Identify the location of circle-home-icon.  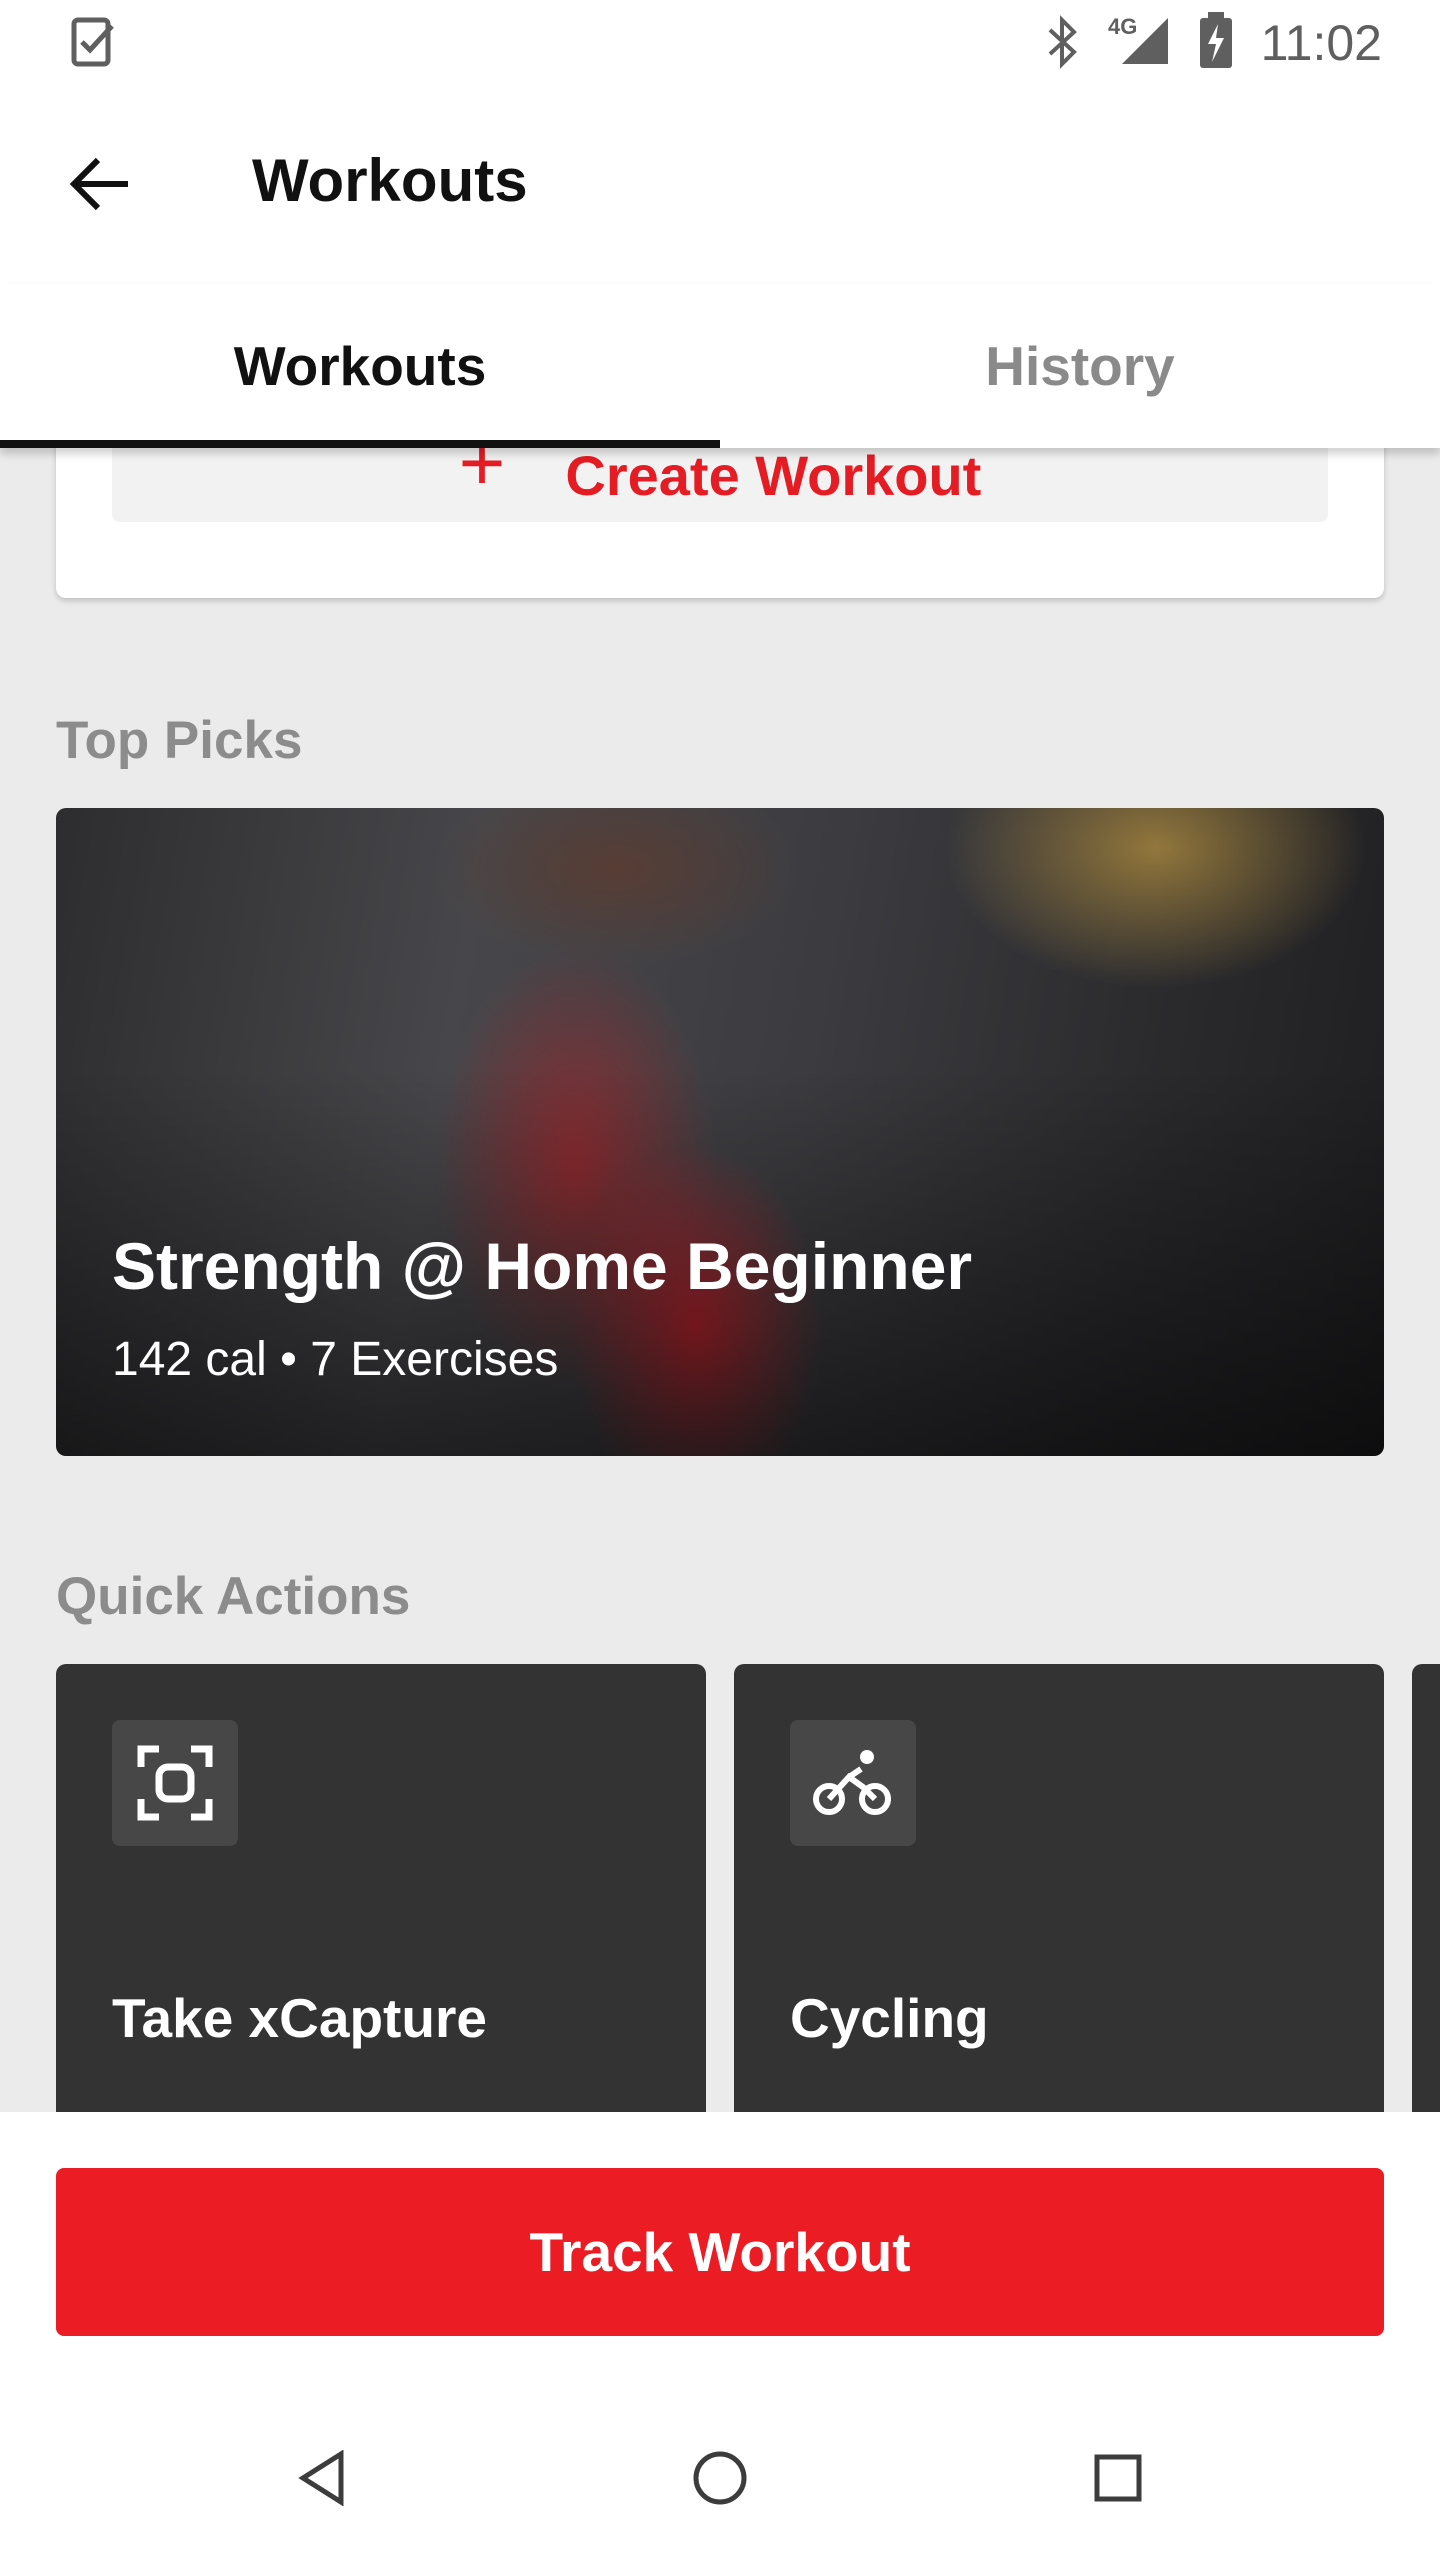
(720, 2478).